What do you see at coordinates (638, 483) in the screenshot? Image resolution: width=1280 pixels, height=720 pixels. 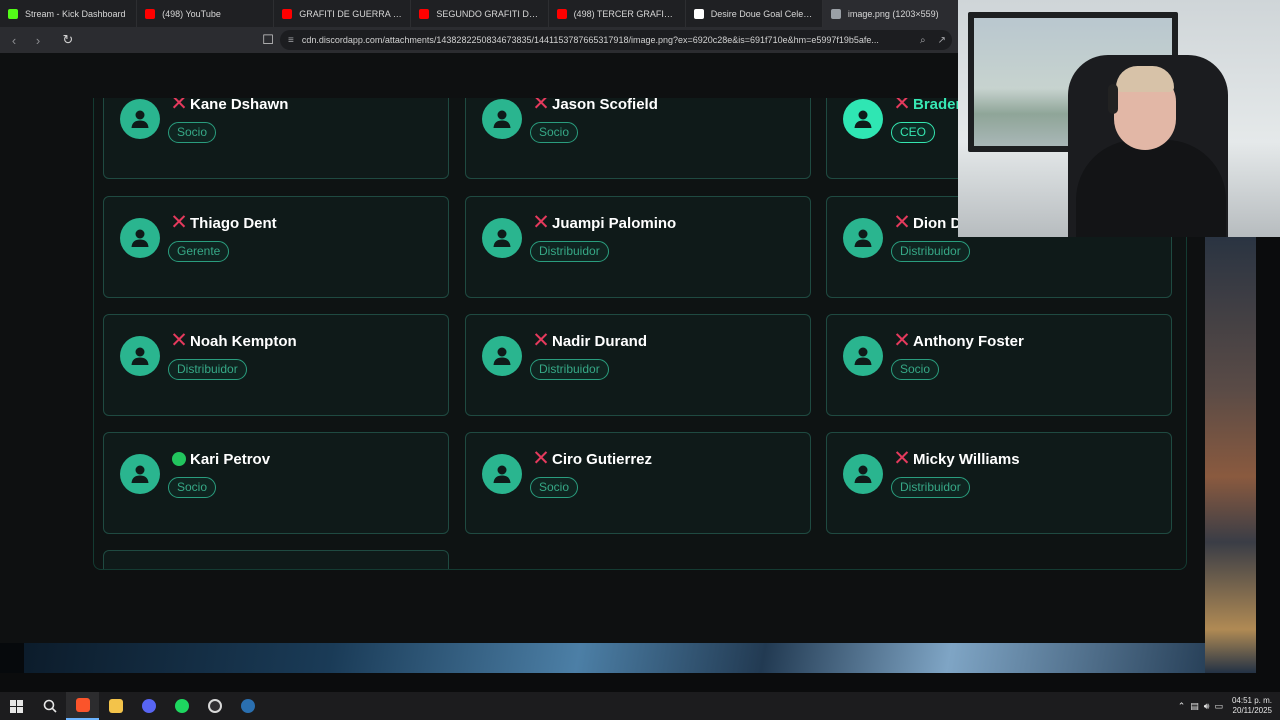 I see `member-card: ✕ Ciro Gutierrez Socio` at bounding box center [638, 483].